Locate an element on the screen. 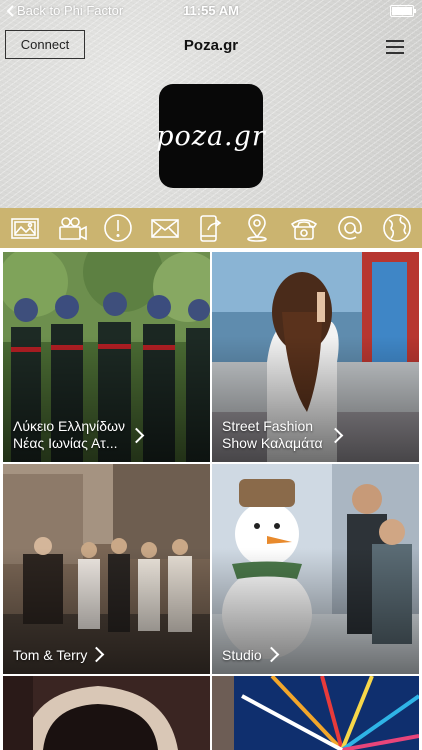 Image resolution: width=422 pixels, height=750 pixels. page-title: Poza.gr is located at coordinates (211, 45).